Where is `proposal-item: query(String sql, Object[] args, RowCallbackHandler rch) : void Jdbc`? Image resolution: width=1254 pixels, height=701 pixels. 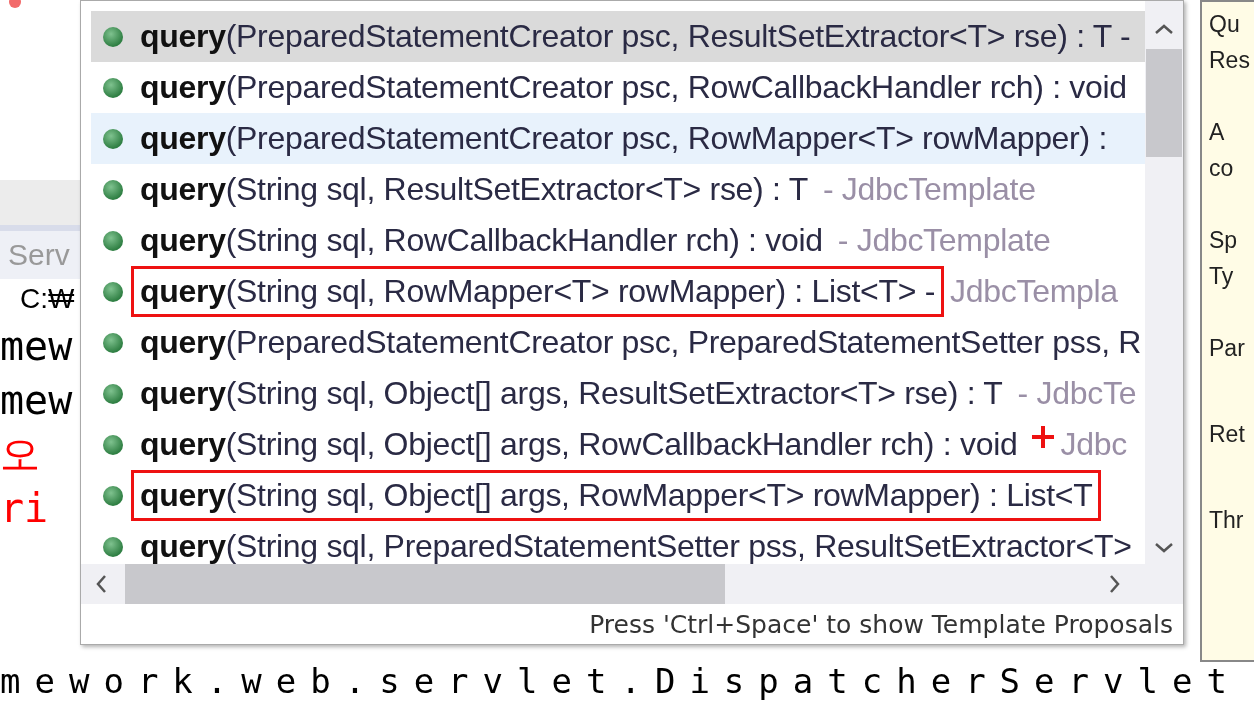 proposal-item: query(String sql, Object[] args, RowCallbackHandler rch) : void Jdbc is located at coordinates (618, 444).